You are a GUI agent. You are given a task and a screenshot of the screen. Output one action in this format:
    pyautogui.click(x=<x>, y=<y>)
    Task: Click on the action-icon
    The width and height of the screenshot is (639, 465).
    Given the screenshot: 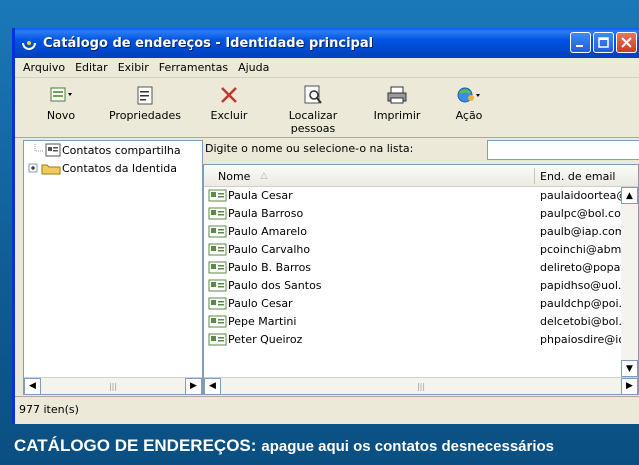 What is the action you would take?
    pyautogui.click(x=469, y=95)
    